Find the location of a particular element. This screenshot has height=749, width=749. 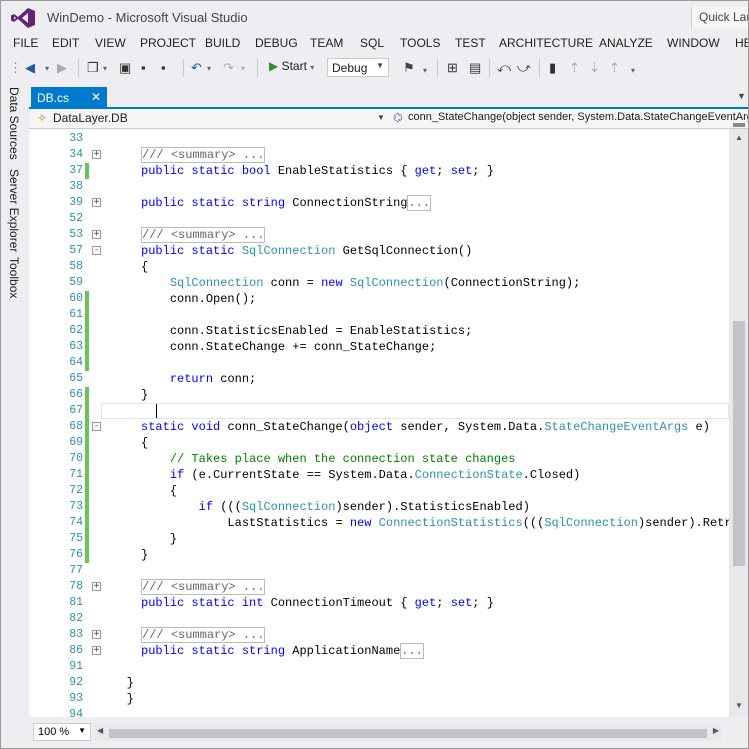

redo-icon: ↷ is located at coordinates (228, 68).